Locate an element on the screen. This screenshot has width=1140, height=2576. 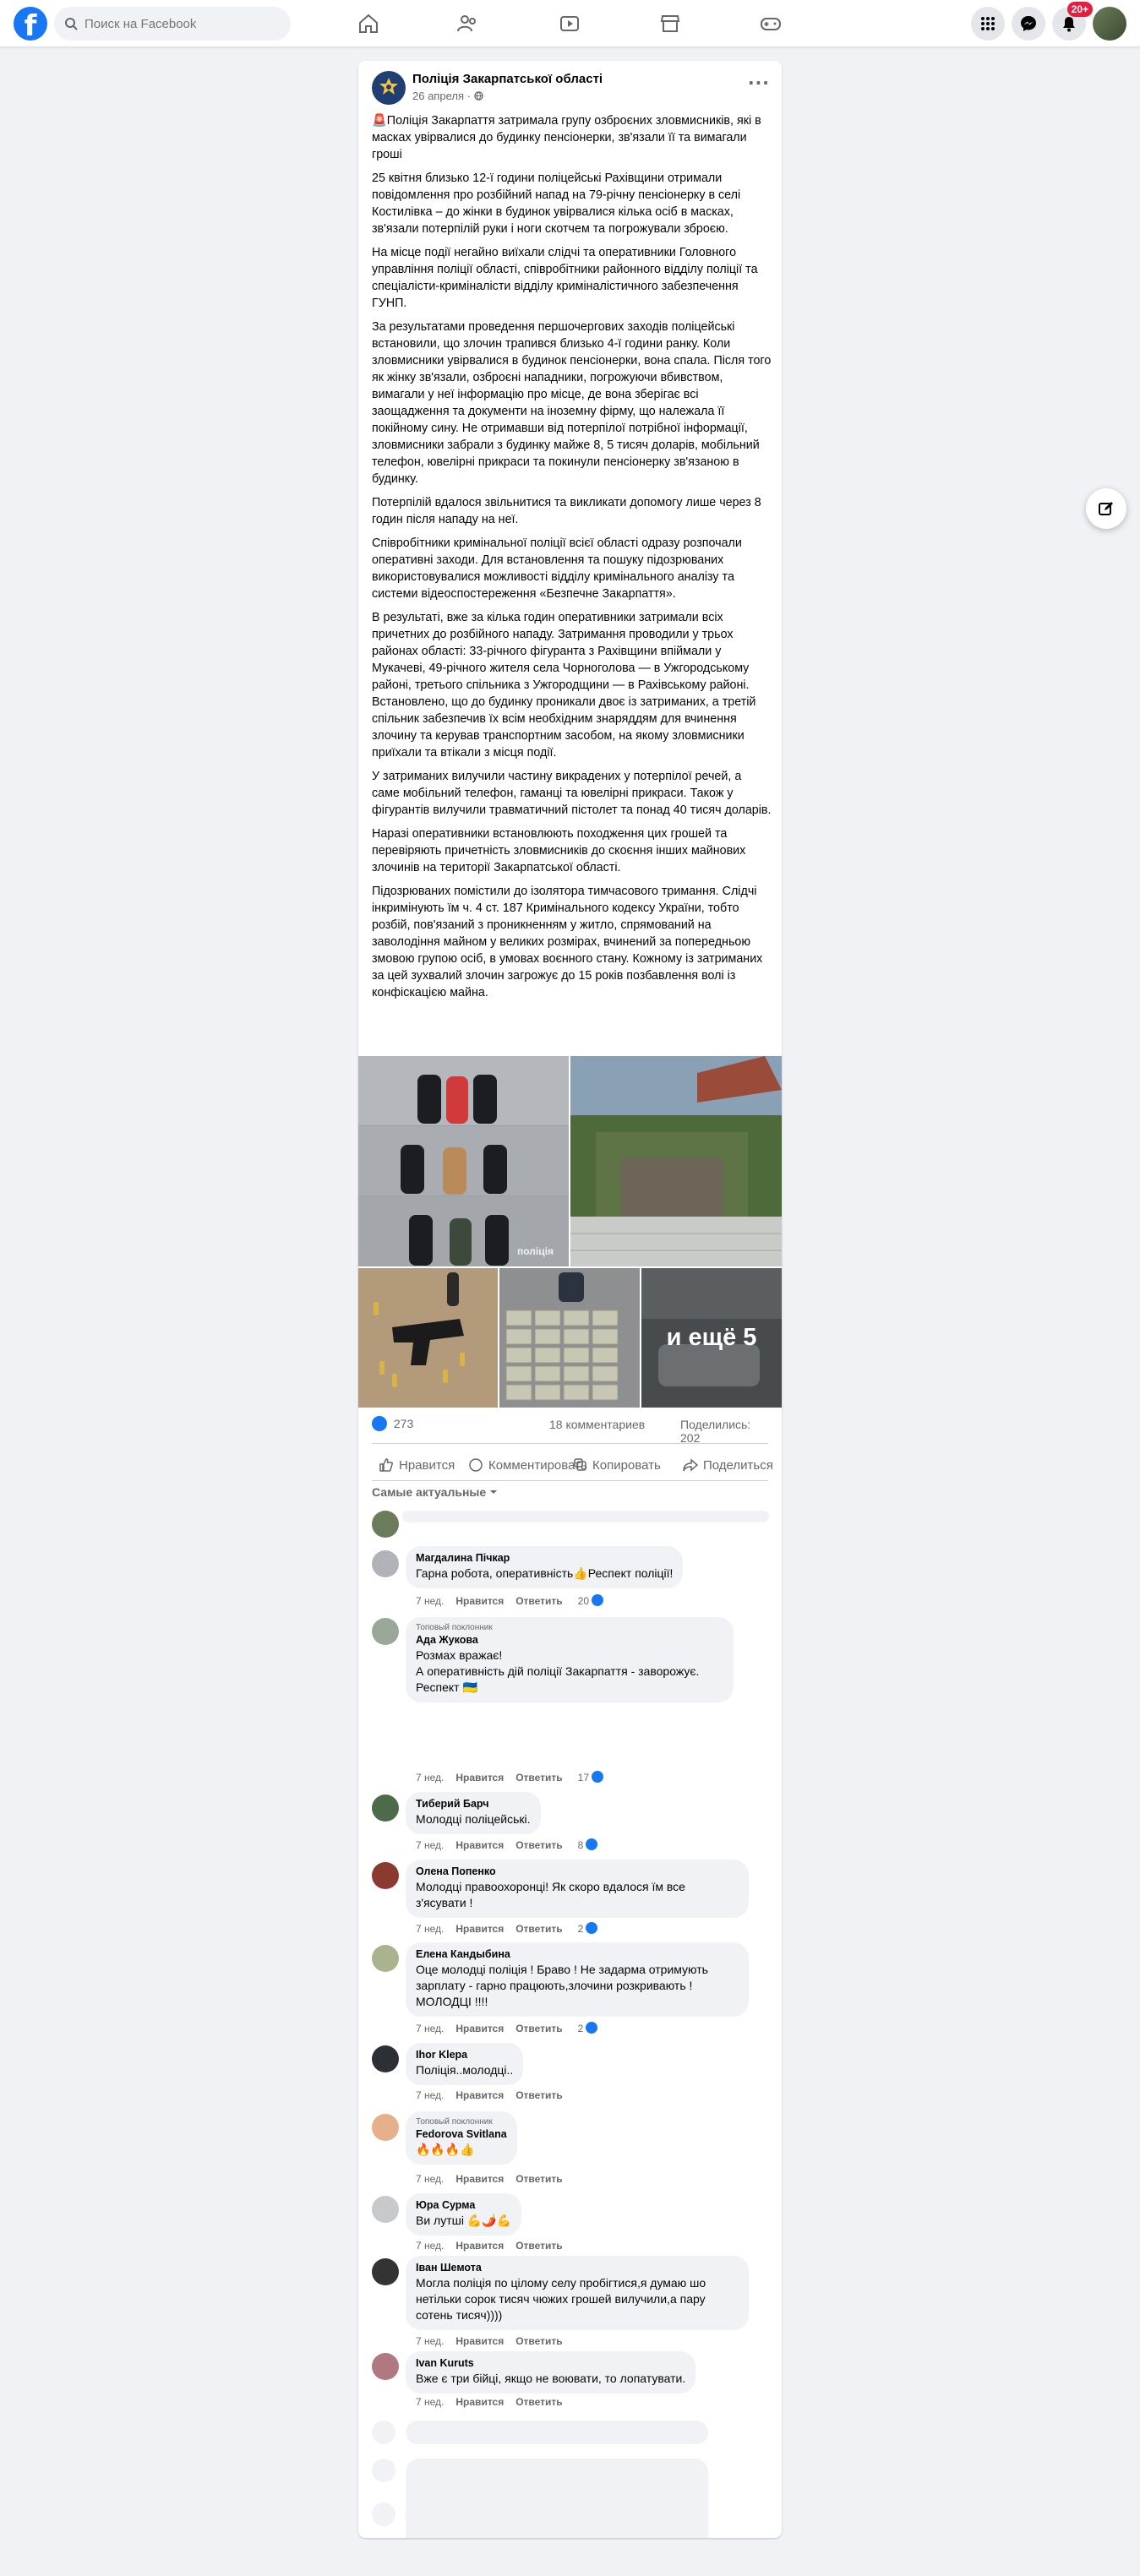
nav-video is located at coordinates (569, 23).